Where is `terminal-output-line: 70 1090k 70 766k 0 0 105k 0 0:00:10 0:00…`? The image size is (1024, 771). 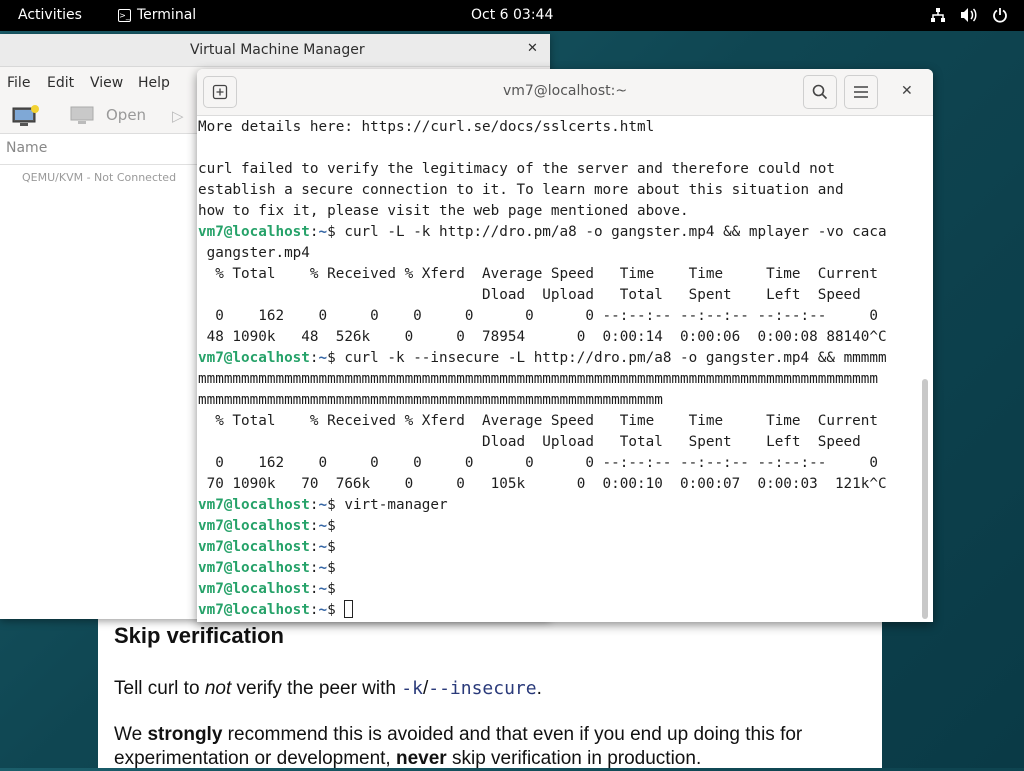
terminal-output-line: 70 1090k 70 766k 0 0 105k 0 0:00:10 0:00… is located at coordinates (542, 484).